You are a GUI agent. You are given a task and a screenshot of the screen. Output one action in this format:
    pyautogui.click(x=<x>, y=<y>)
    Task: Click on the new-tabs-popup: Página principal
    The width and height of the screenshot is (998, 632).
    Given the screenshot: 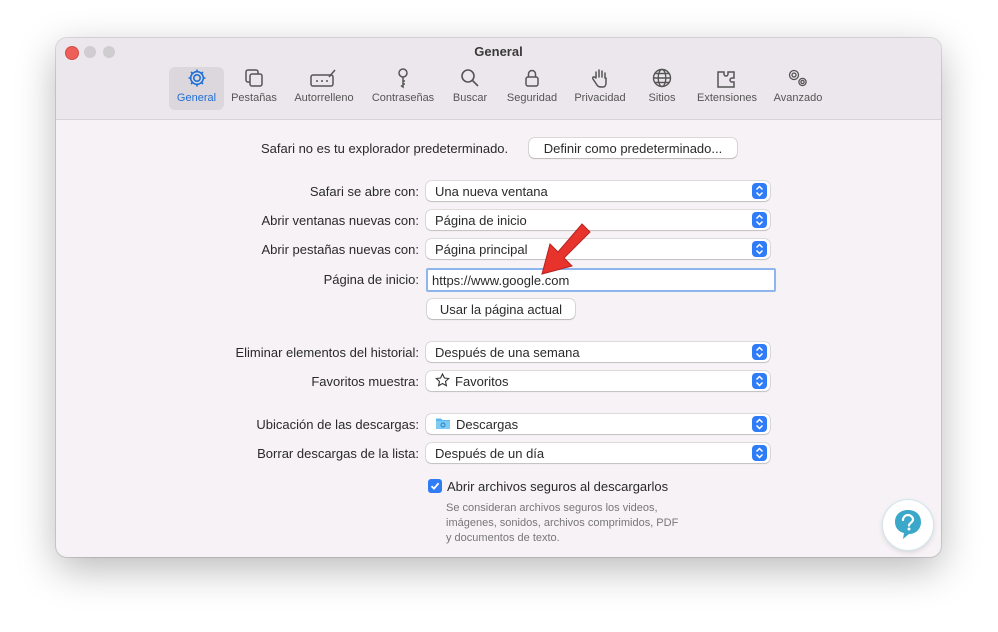 What is the action you would take?
    pyautogui.click(x=598, y=249)
    